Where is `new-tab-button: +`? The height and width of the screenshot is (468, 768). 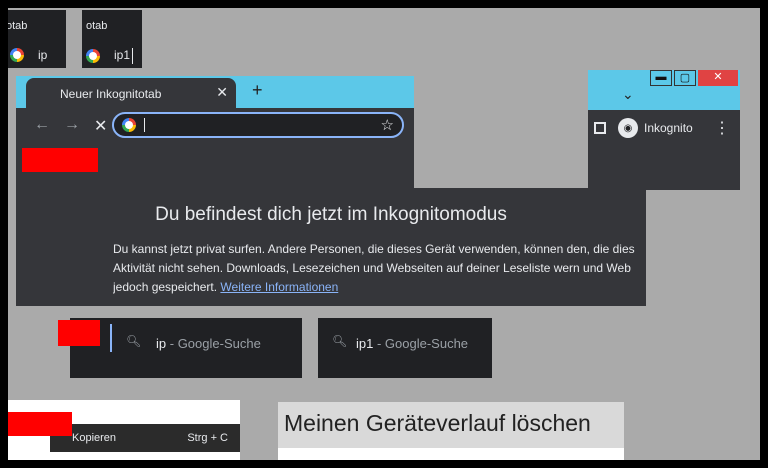 new-tab-button: + is located at coordinates (257, 90).